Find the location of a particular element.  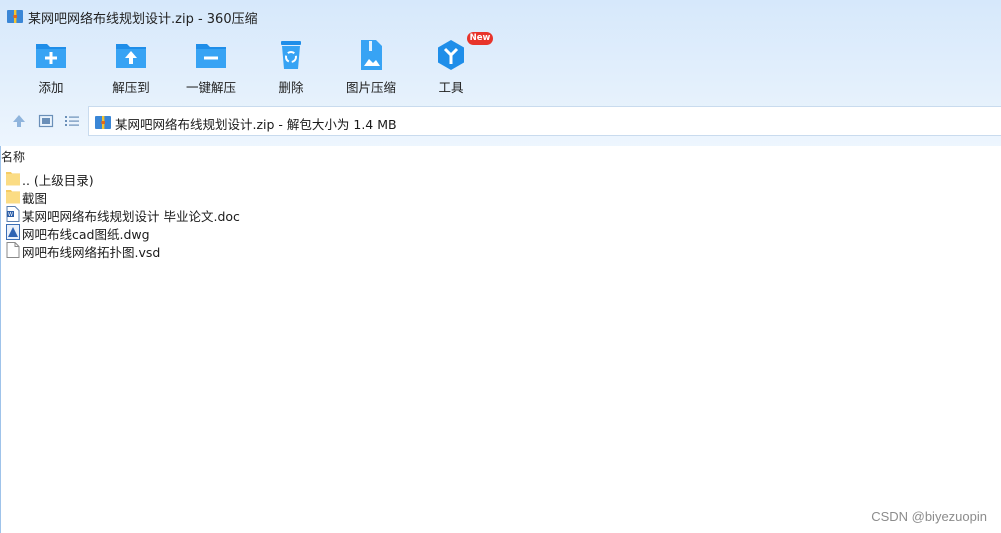

title-bar: 某网吧网络布线规划设计.zip - 360压缩 is located at coordinates (500, 16).